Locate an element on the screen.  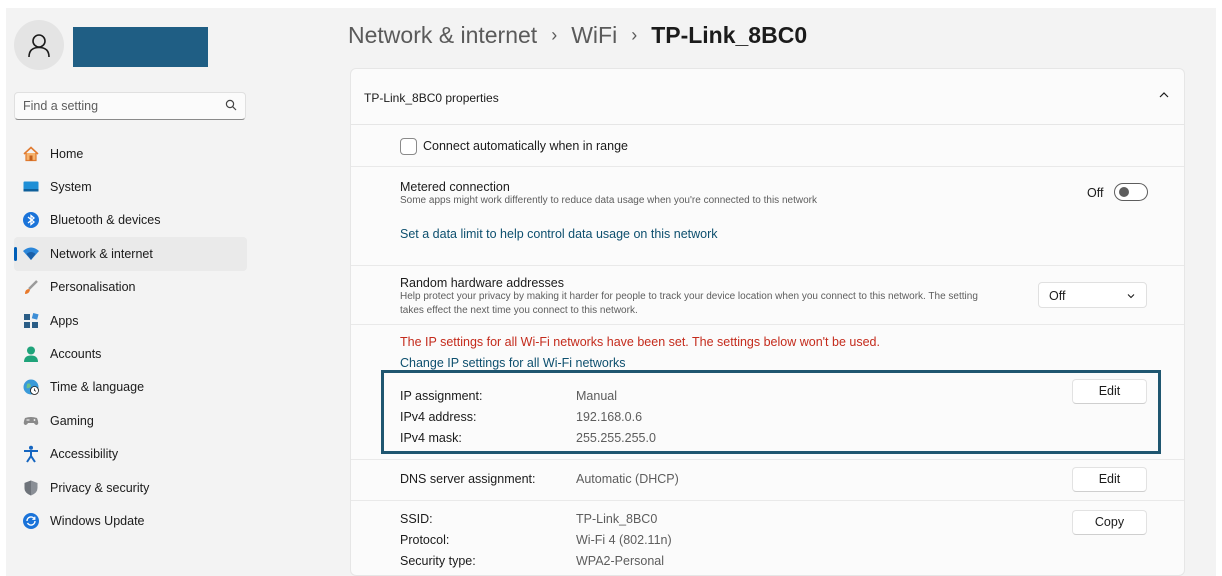
account-name-redacted is located at coordinates (140, 47).